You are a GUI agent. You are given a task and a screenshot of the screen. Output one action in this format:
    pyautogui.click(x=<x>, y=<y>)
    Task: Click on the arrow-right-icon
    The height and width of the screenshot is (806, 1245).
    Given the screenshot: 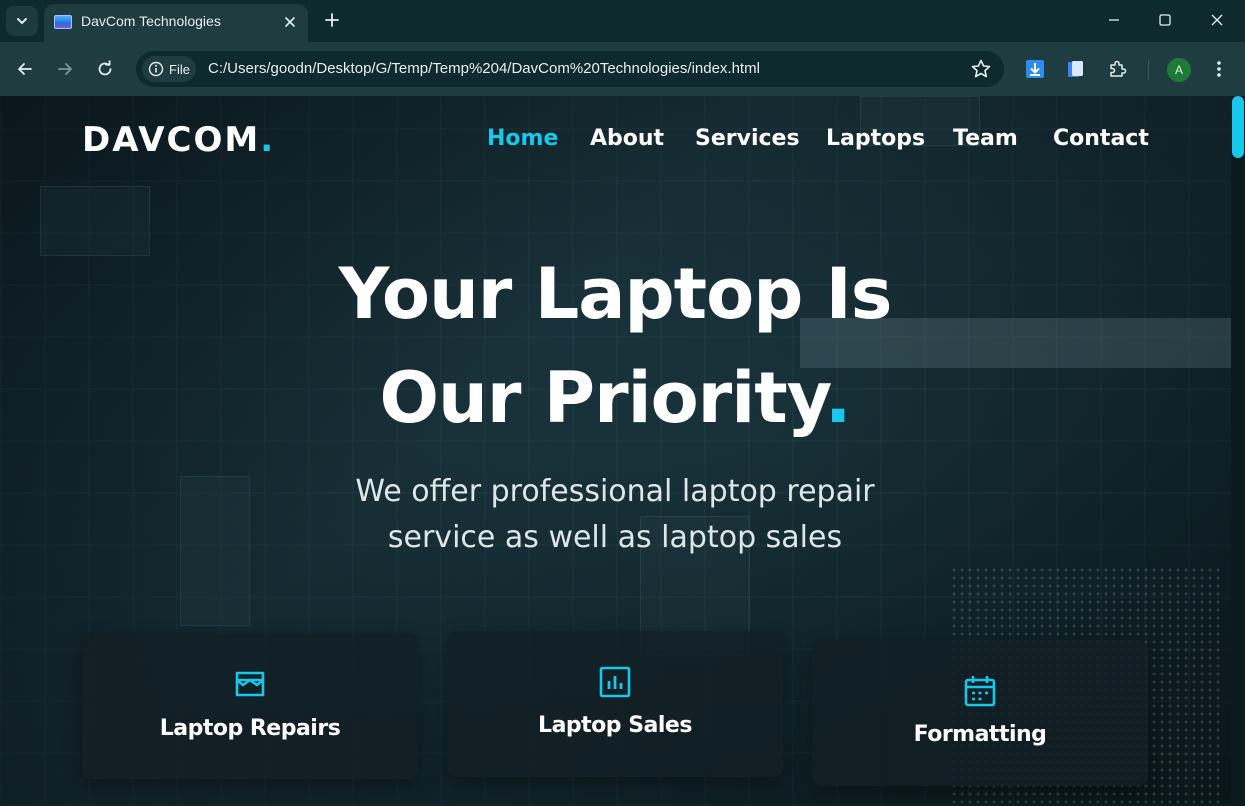 What is the action you would take?
    pyautogui.click(x=65, y=69)
    